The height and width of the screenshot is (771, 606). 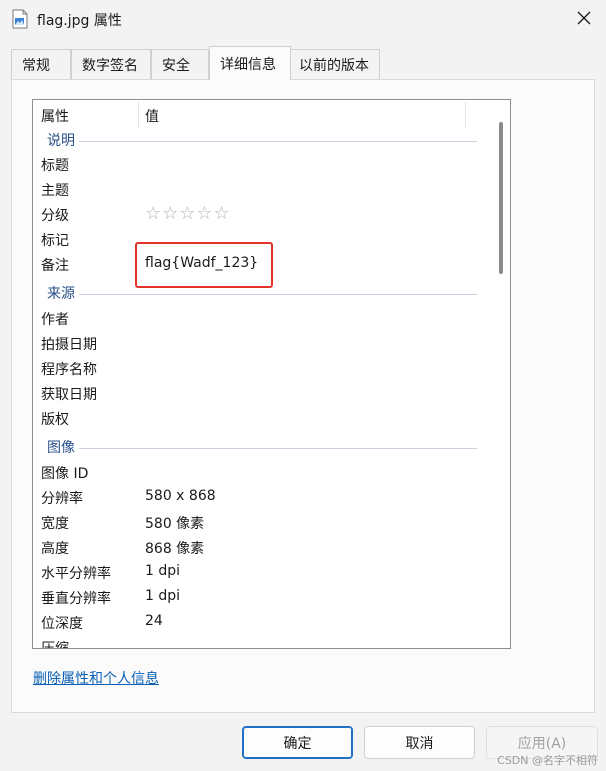 I want to click on window-title: flag.jpg 属性, so click(x=79, y=21).